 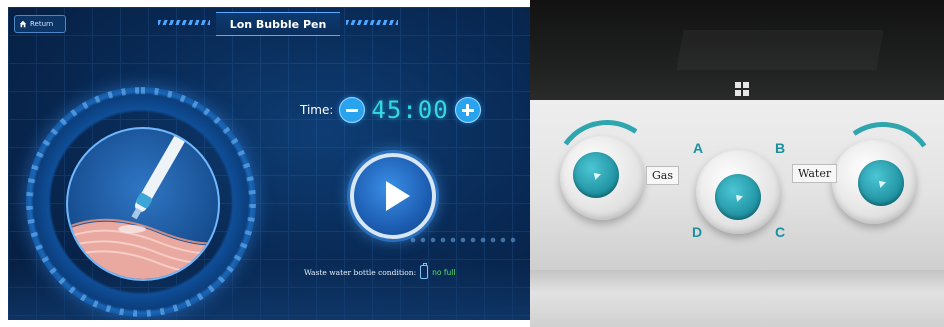 I want to click on play-icon, so click(x=398, y=196).